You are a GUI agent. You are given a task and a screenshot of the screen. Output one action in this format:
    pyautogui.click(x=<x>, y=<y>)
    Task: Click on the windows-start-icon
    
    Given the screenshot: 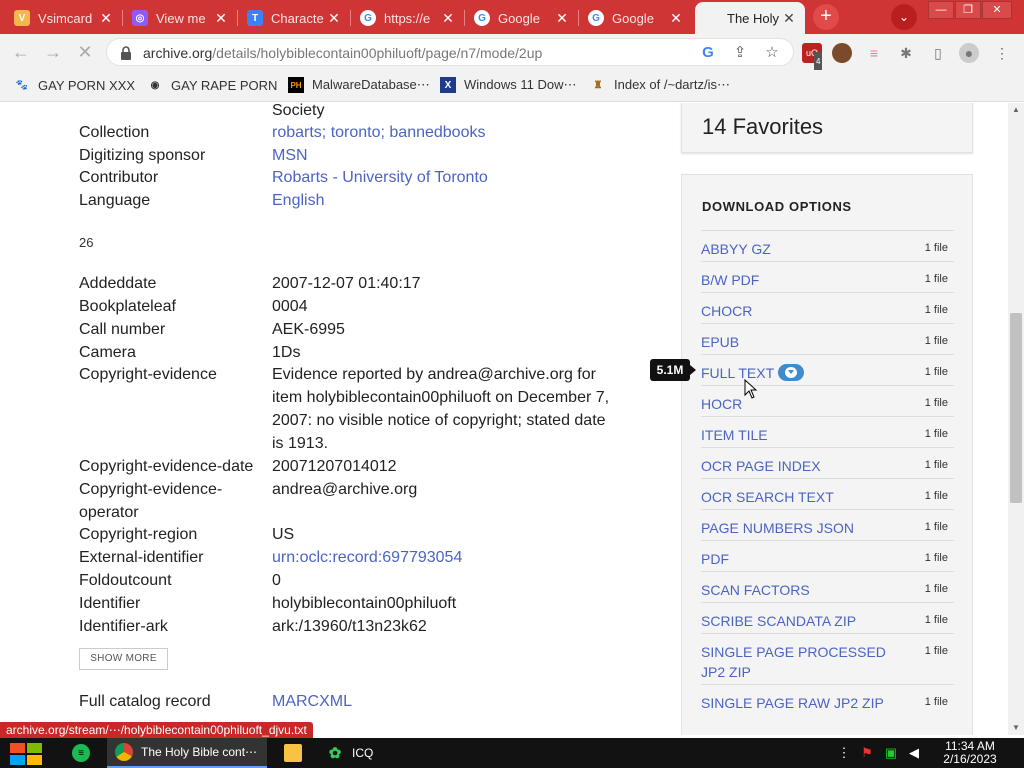 What is the action you would take?
    pyautogui.click(x=26, y=754)
    